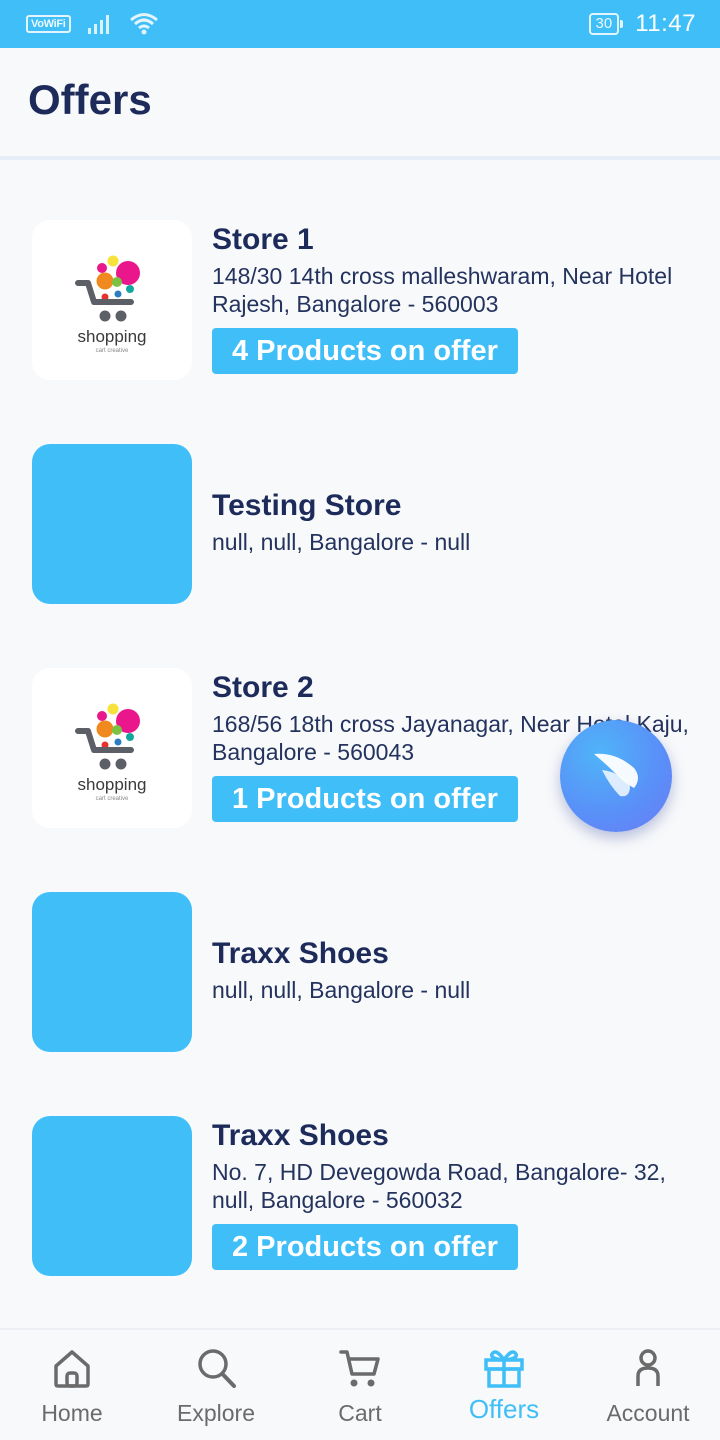 This screenshot has height=1440, width=720. I want to click on nav-item-home: Home, so click(72, 1385).